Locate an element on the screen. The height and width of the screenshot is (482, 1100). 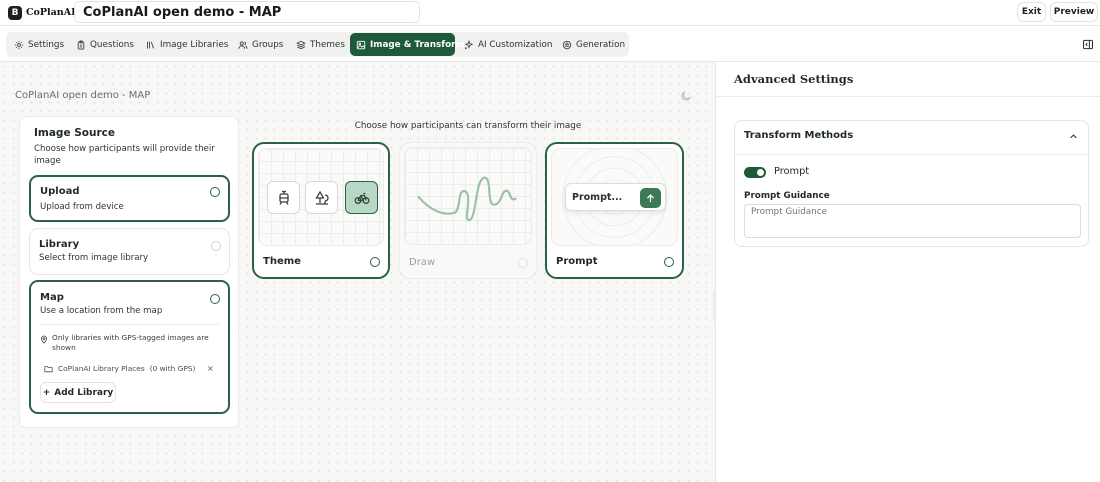
transform-card-theme: Theme is located at coordinates (321, 210).